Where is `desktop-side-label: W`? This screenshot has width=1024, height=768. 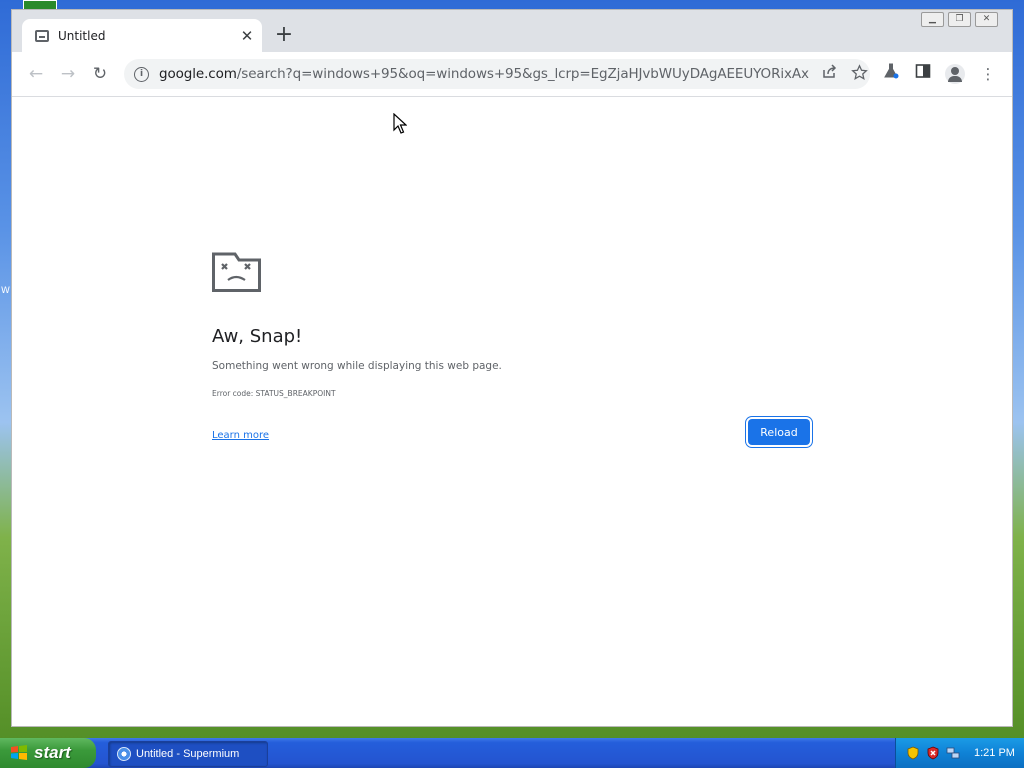 desktop-side-label: W is located at coordinates (5, 291).